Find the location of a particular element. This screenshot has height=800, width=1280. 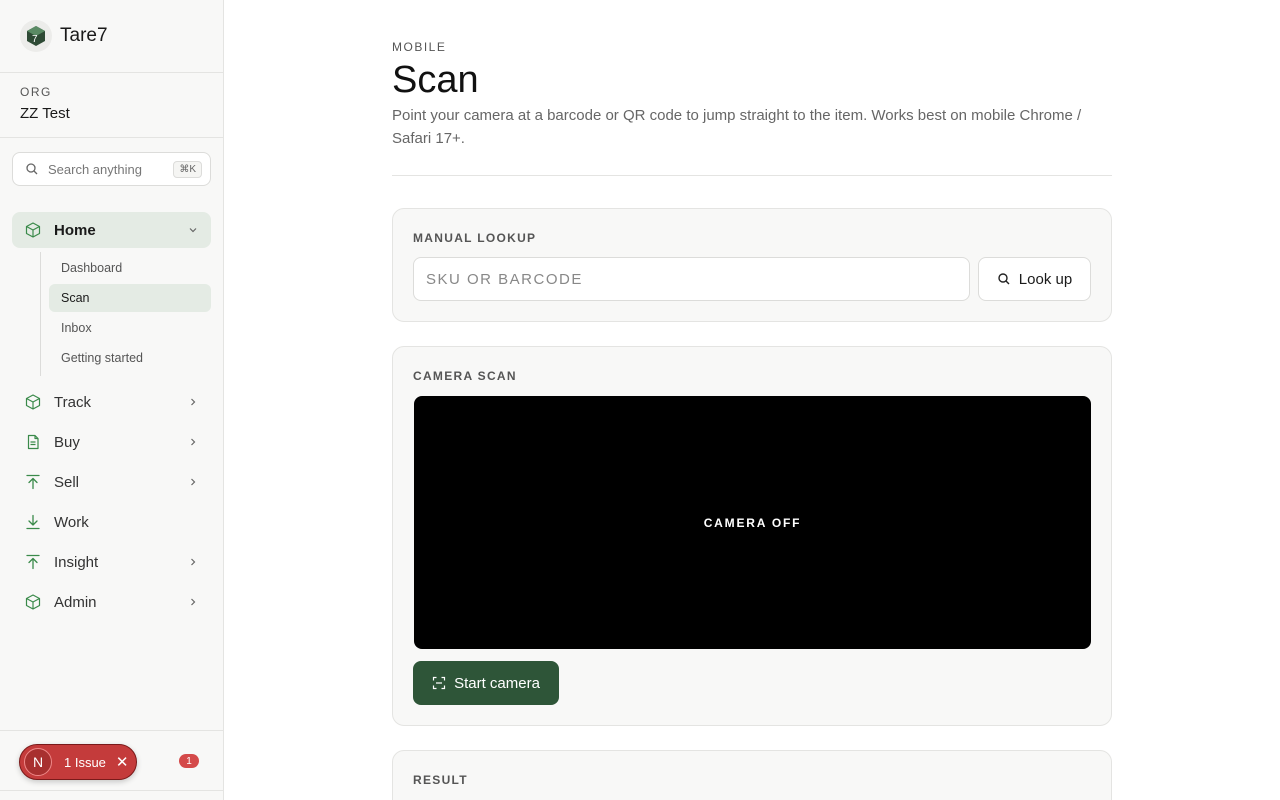

search-input: Search anything ⌘K is located at coordinates (111, 169).